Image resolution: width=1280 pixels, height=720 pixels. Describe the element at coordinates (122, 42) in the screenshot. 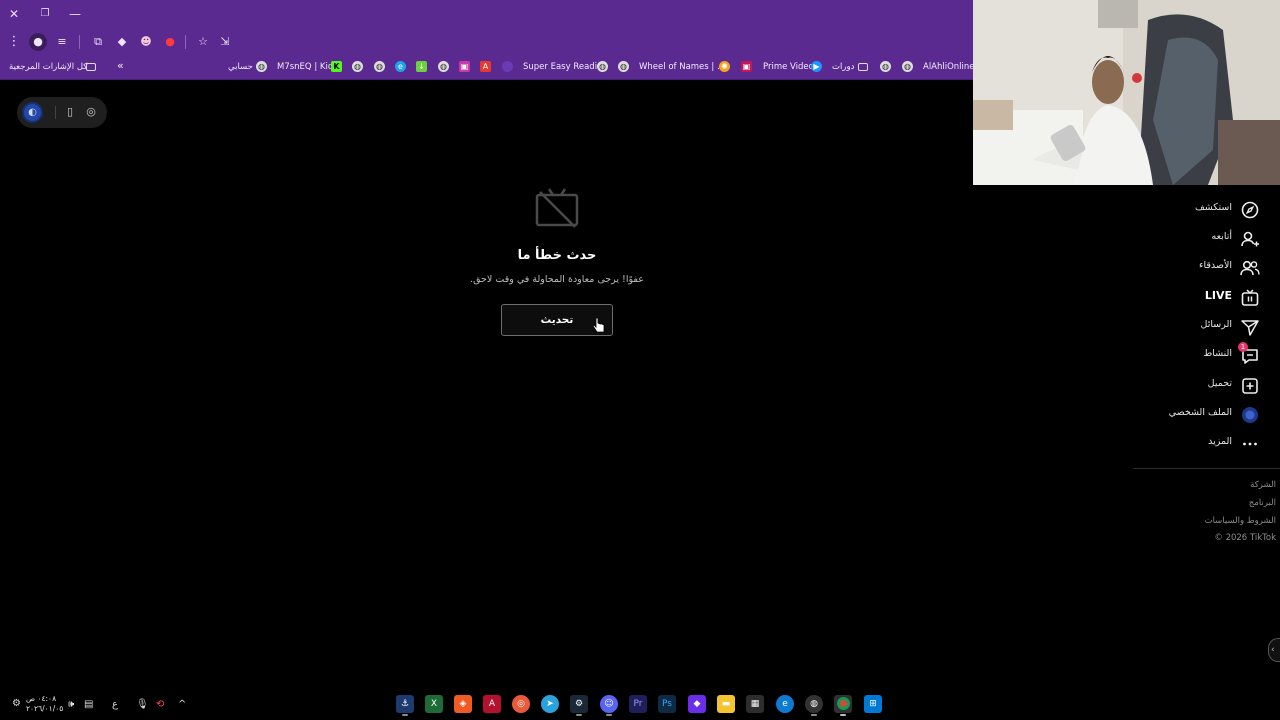

I see `extension-diamond-icon: ◆` at that location.